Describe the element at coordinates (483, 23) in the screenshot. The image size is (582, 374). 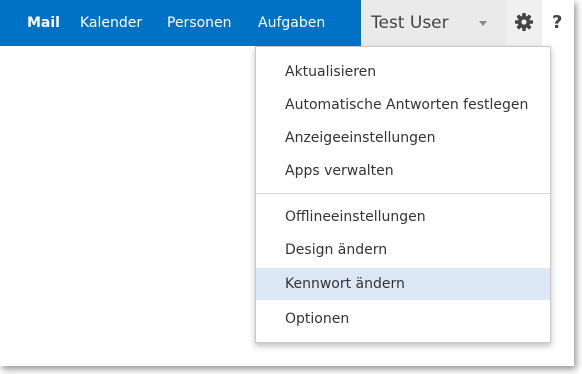
I see `chevron-down-icon` at that location.